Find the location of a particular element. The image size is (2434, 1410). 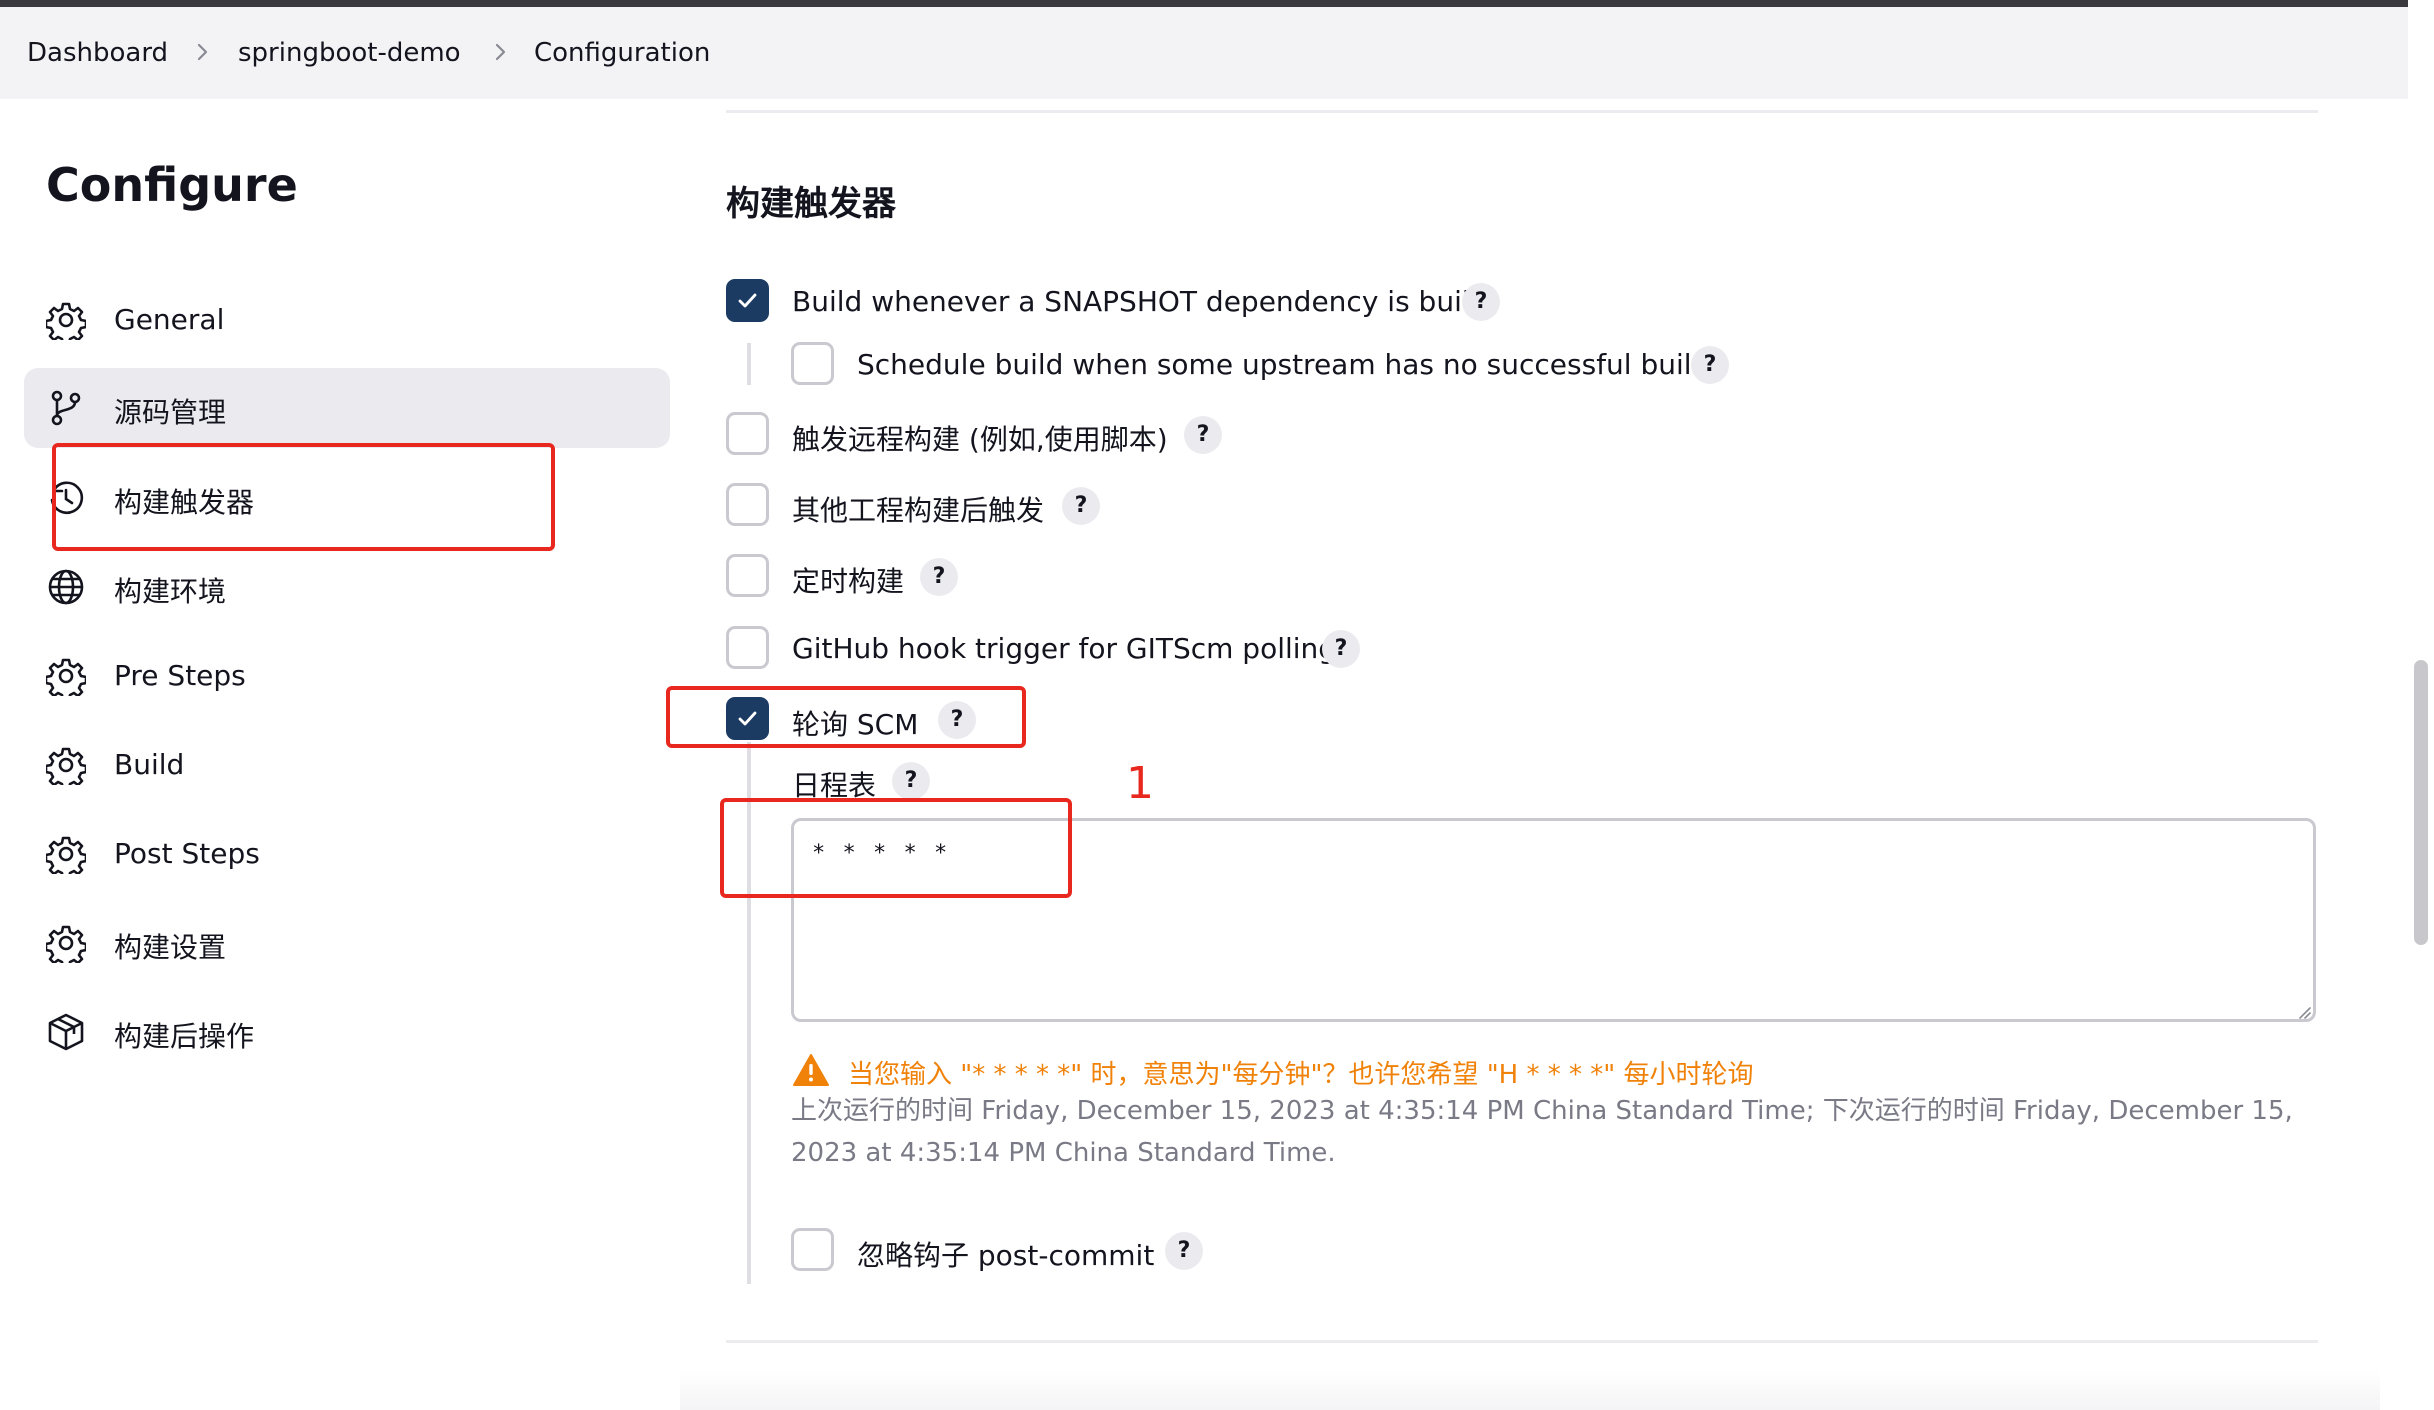

nested-guide-line is located at coordinates (749, 364).